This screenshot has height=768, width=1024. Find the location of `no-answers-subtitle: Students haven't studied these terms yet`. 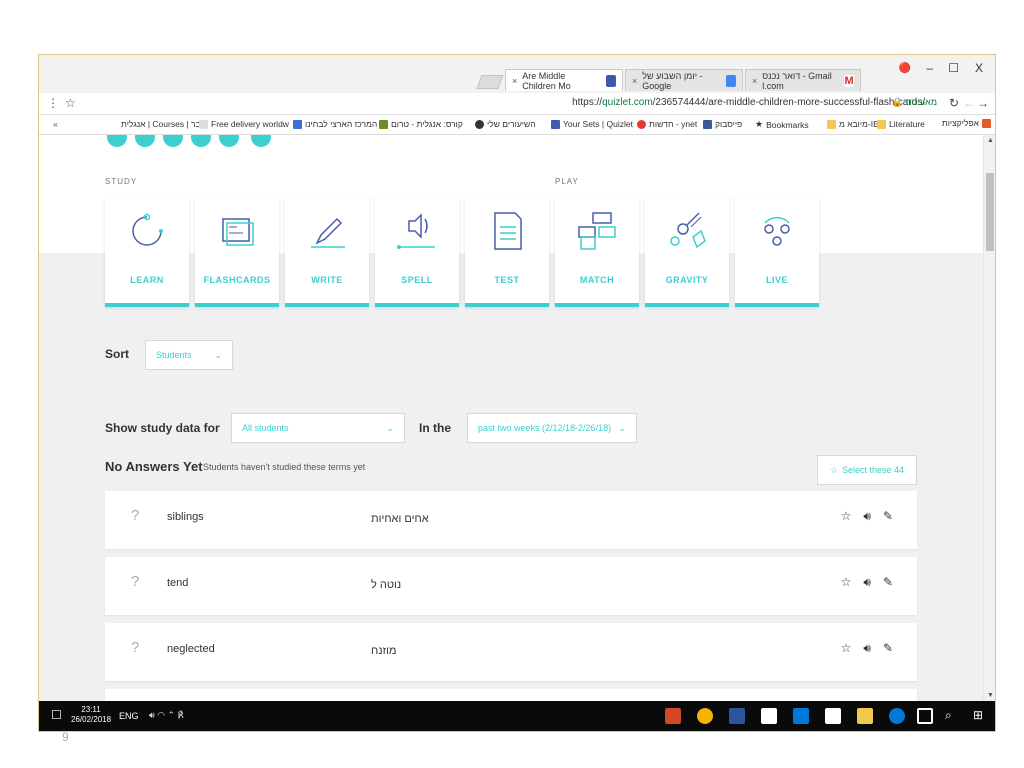

no-answers-subtitle: Students haven't studied these terms yet is located at coordinates (284, 467).